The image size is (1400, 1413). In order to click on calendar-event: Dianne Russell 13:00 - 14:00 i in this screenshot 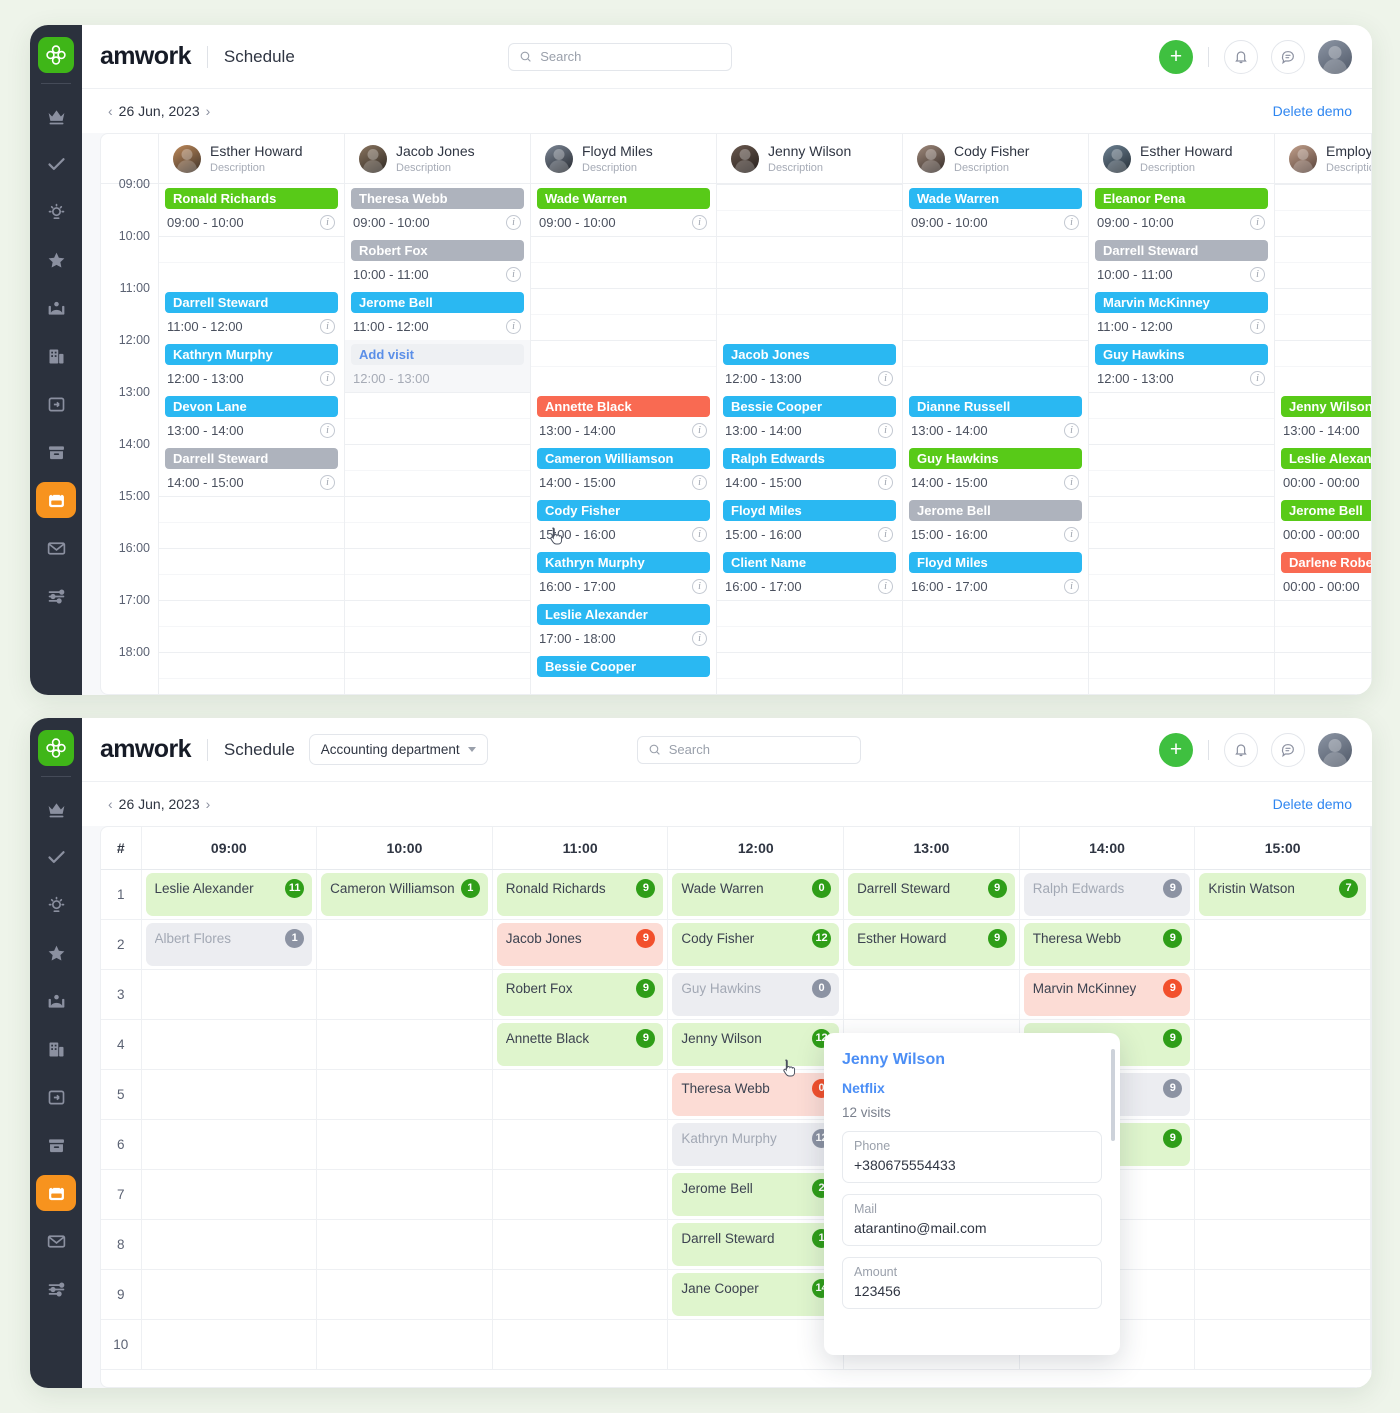, I will do `click(995, 418)`.